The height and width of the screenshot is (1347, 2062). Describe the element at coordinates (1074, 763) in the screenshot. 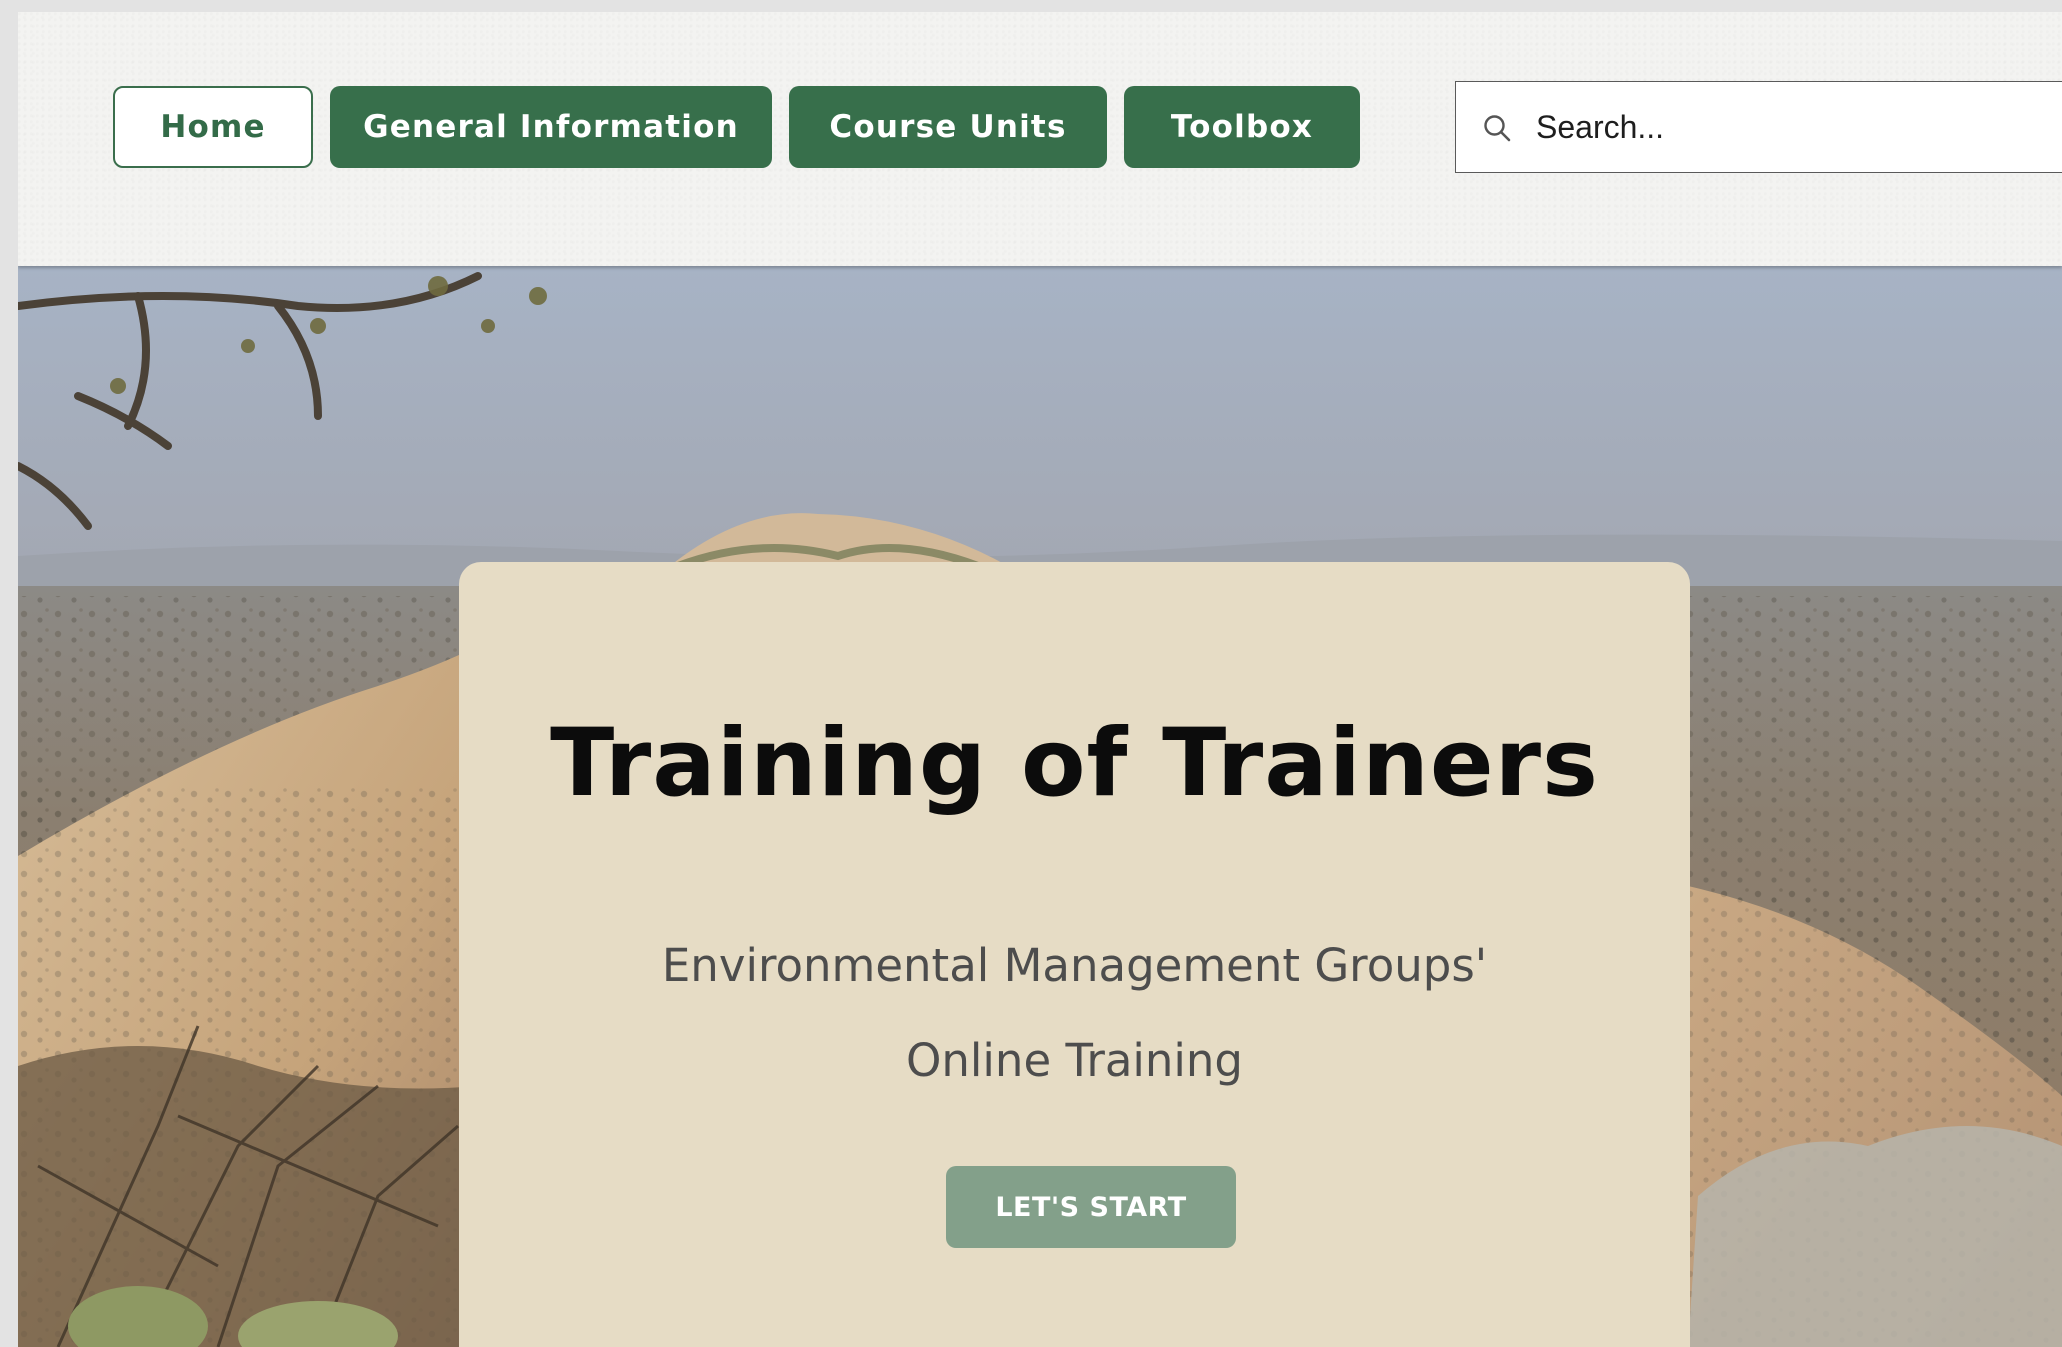

I see `hero-title: Training of Trainers` at that location.